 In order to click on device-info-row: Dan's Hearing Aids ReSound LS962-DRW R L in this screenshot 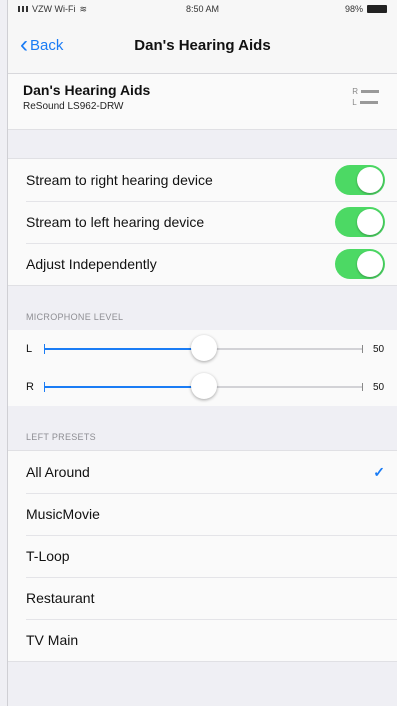, I will do `click(202, 102)`.